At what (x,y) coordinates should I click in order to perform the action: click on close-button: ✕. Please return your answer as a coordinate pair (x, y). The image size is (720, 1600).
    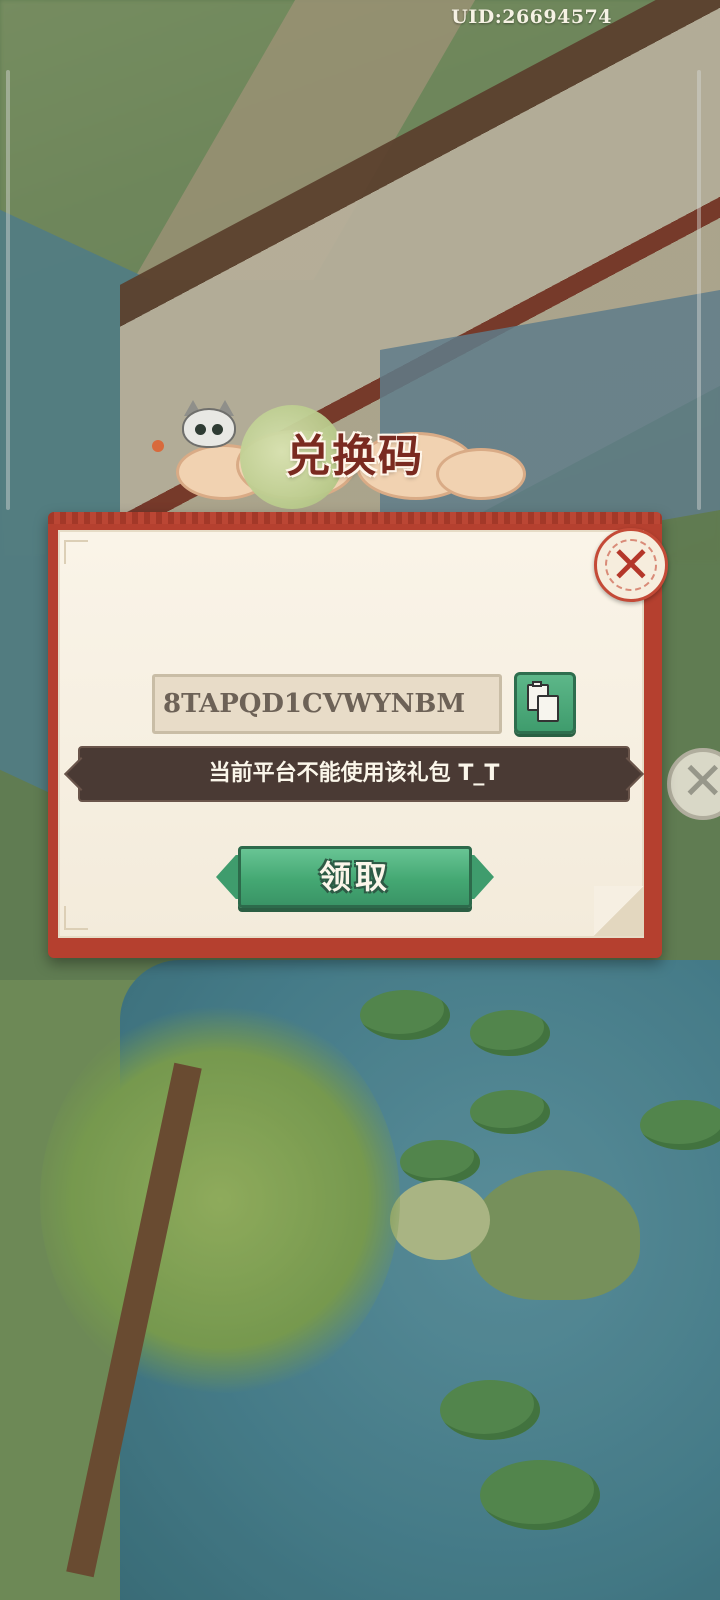
    Looking at the image, I should click on (631, 565).